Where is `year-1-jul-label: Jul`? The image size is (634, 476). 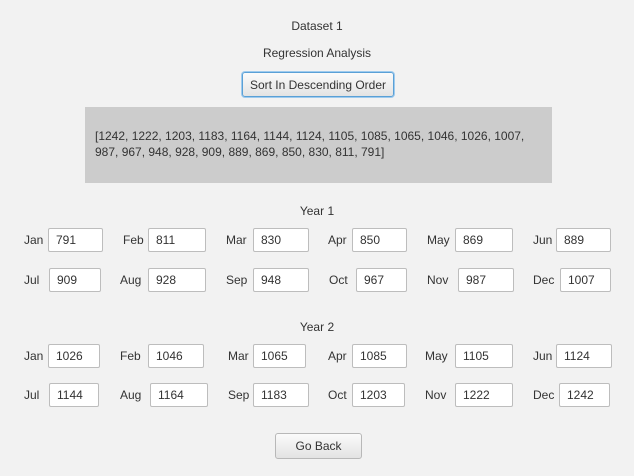 year-1-jul-label: Jul is located at coordinates (32, 280).